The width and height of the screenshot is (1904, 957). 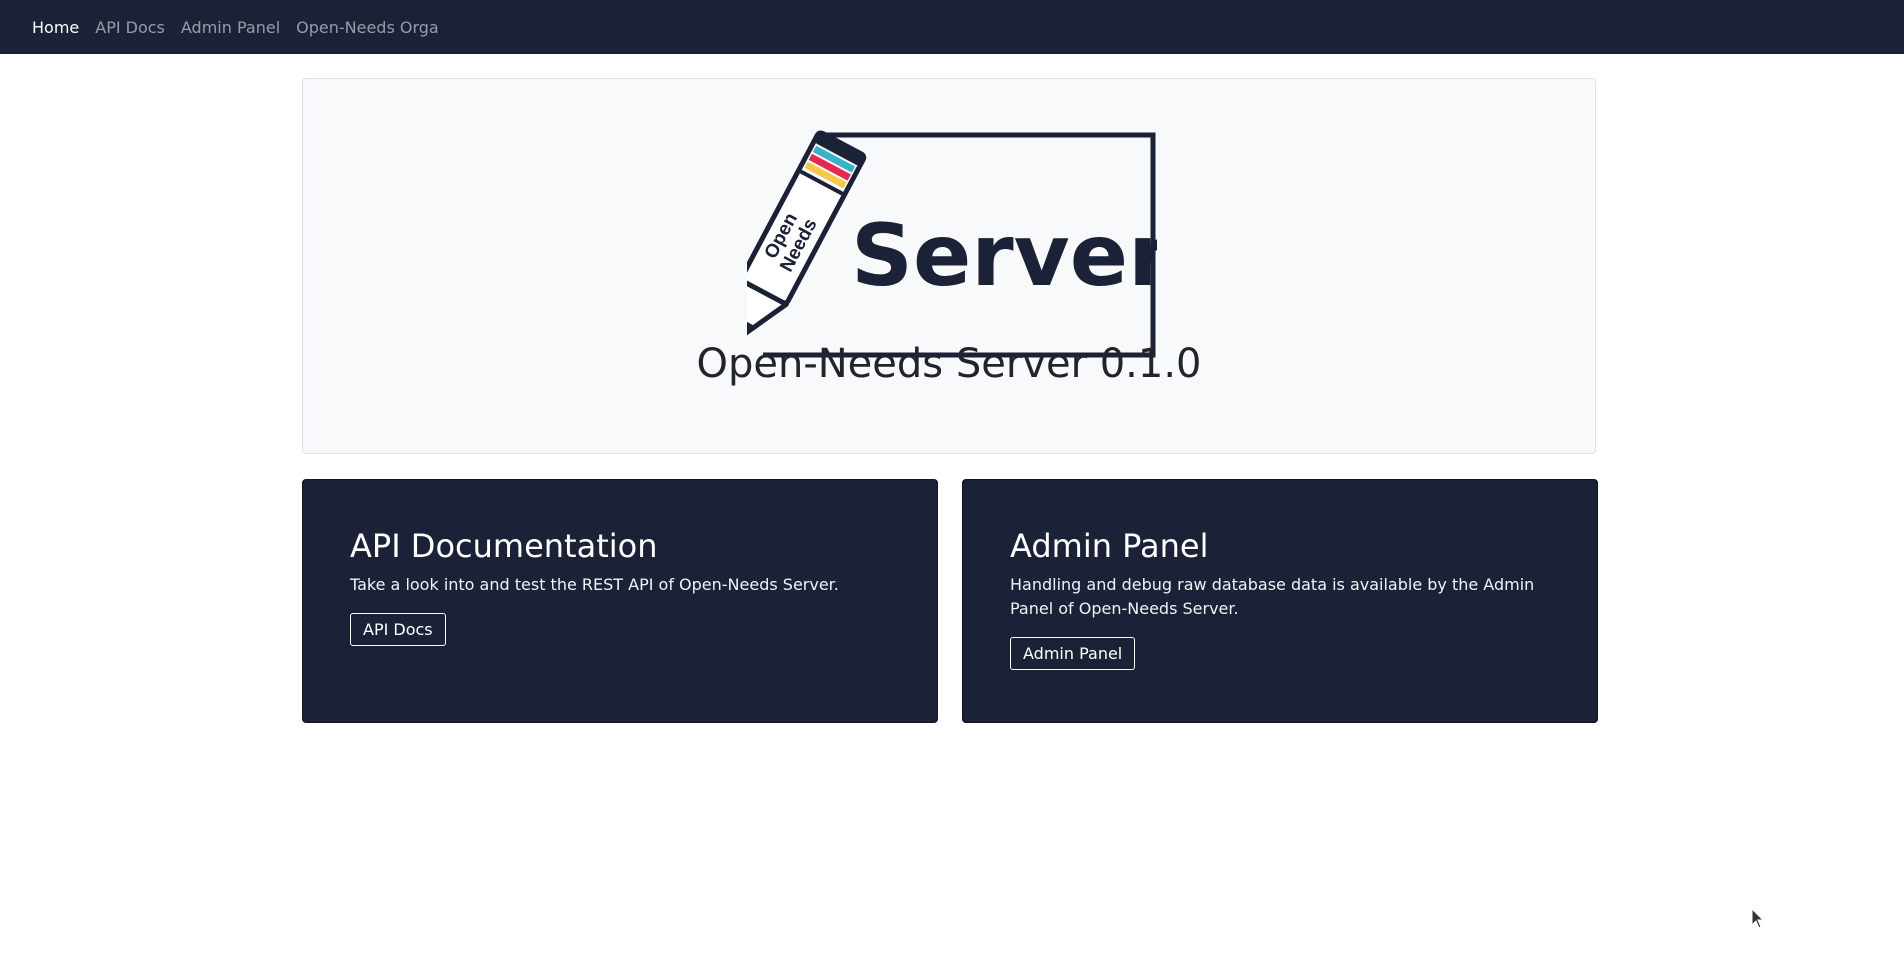 What do you see at coordinates (55, 27) in the screenshot?
I see `nav-home-link: Home` at bounding box center [55, 27].